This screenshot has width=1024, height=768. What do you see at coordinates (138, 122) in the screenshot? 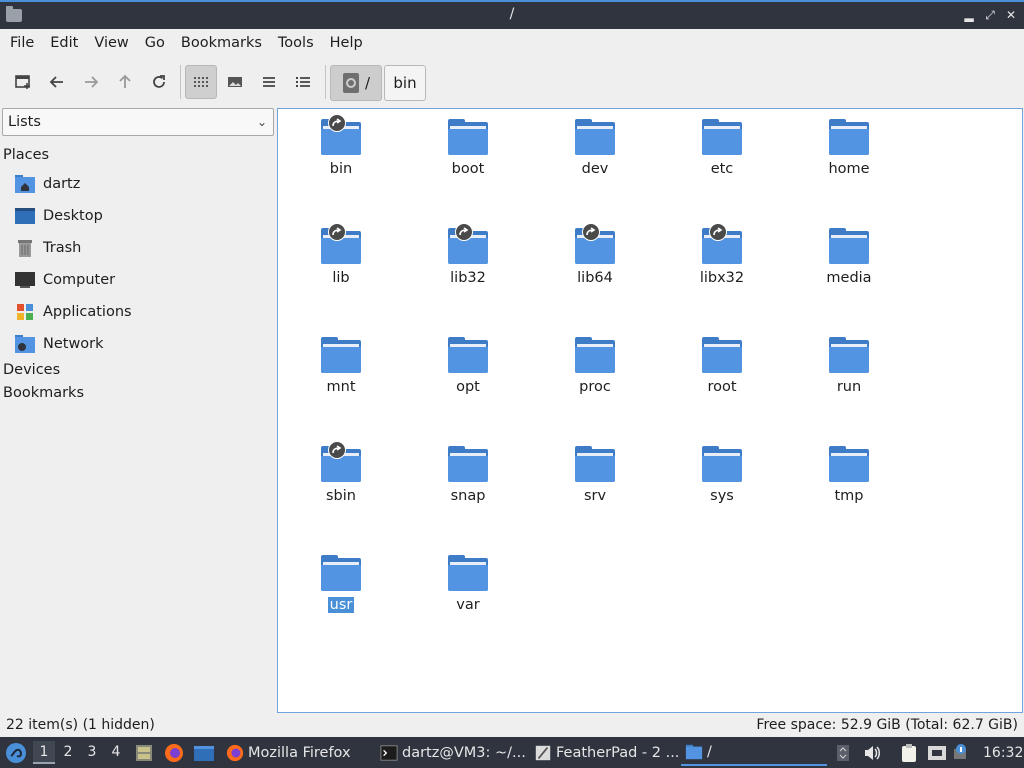
I see `sidebar-mode-select: Lists ⌄` at bounding box center [138, 122].